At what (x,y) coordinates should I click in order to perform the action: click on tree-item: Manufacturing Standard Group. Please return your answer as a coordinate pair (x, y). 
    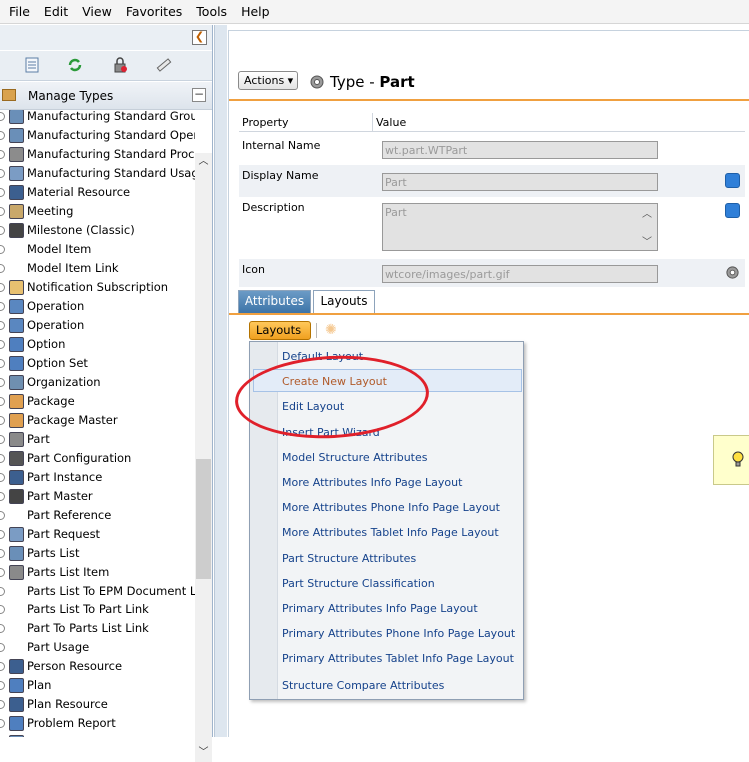
    Looking at the image, I should click on (97, 118).